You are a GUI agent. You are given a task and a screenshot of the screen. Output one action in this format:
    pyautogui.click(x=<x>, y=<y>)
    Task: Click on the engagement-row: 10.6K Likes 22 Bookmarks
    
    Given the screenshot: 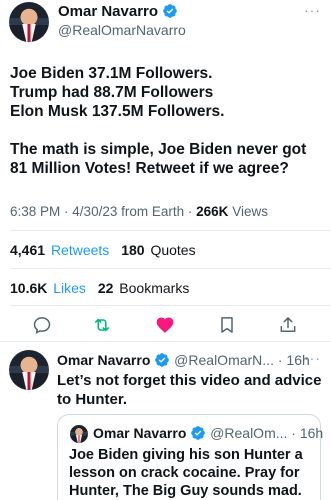 What is the action you would take?
    pyautogui.click(x=103, y=288)
    